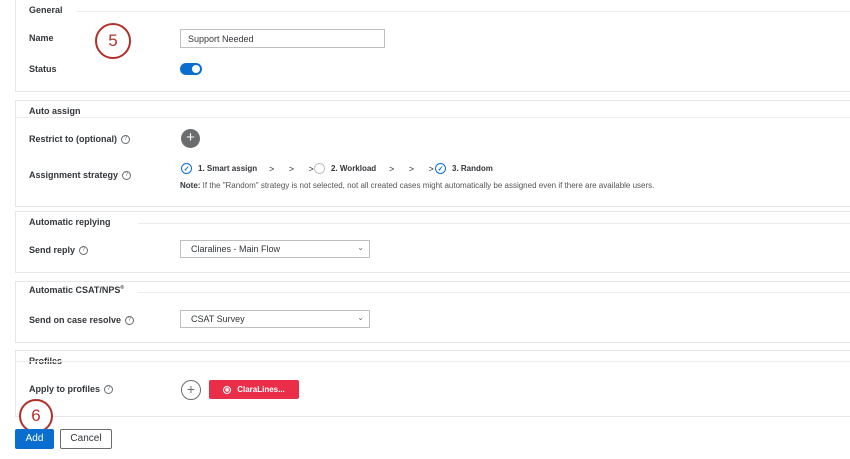 This screenshot has height=459, width=850. Describe the element at coordinates (433, 117) in the screenshot. I see `auto-assign-divider` at that location.